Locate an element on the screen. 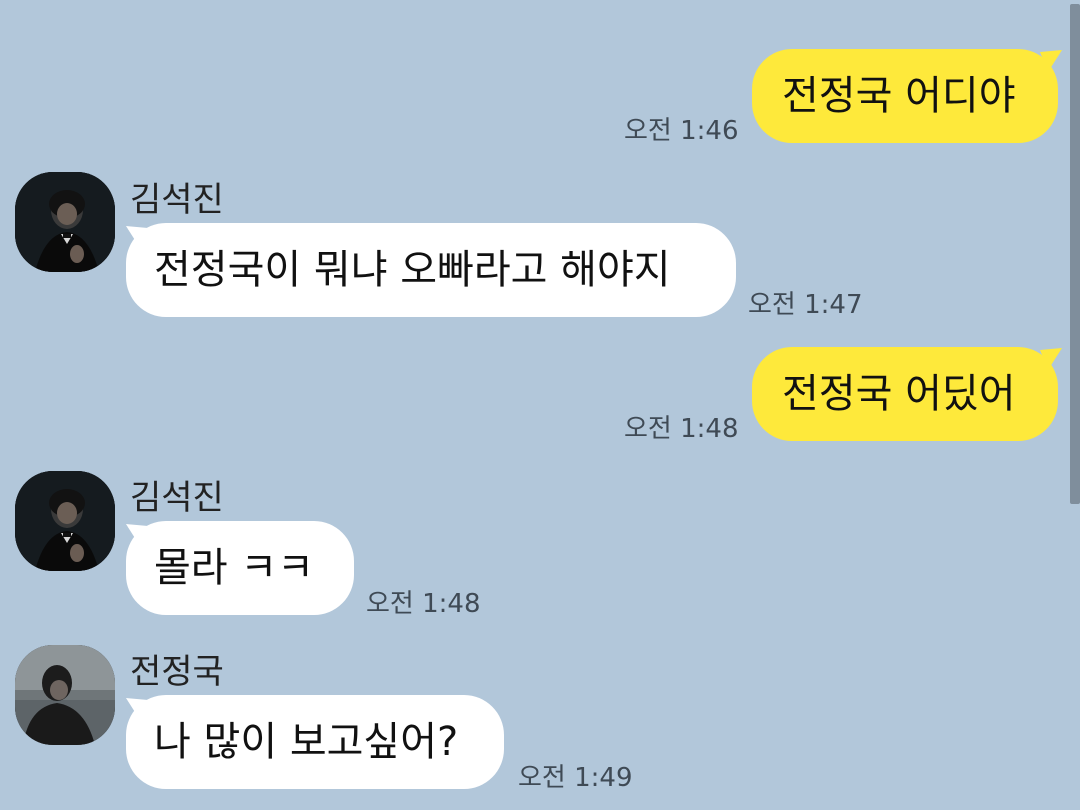 The image size is (1080, 810). message-text: 나 많이 보고싶어? is located at coordinates (306, 742).